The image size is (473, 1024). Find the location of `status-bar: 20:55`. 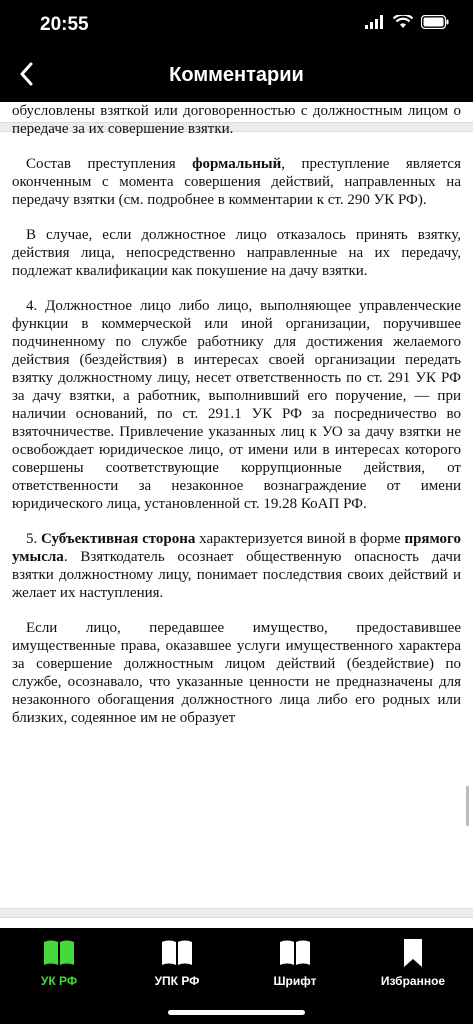

status-bar: 20:55 is located at coordinates (236, 25).